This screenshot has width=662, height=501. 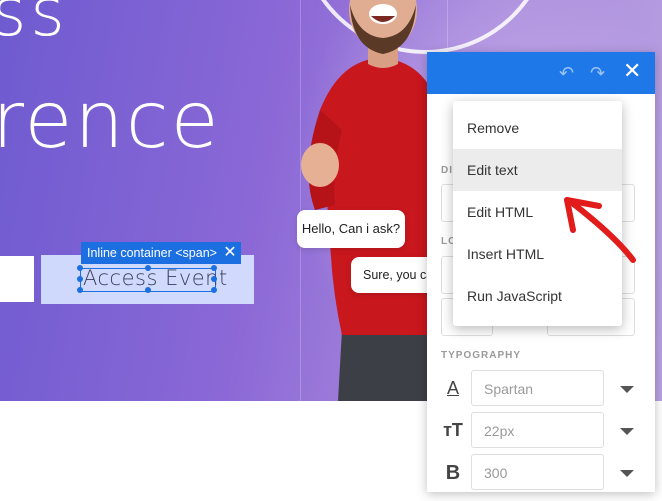 I want to click on chat-bubble-question: Hello, Can i ask?, so click(x=351, y=229).